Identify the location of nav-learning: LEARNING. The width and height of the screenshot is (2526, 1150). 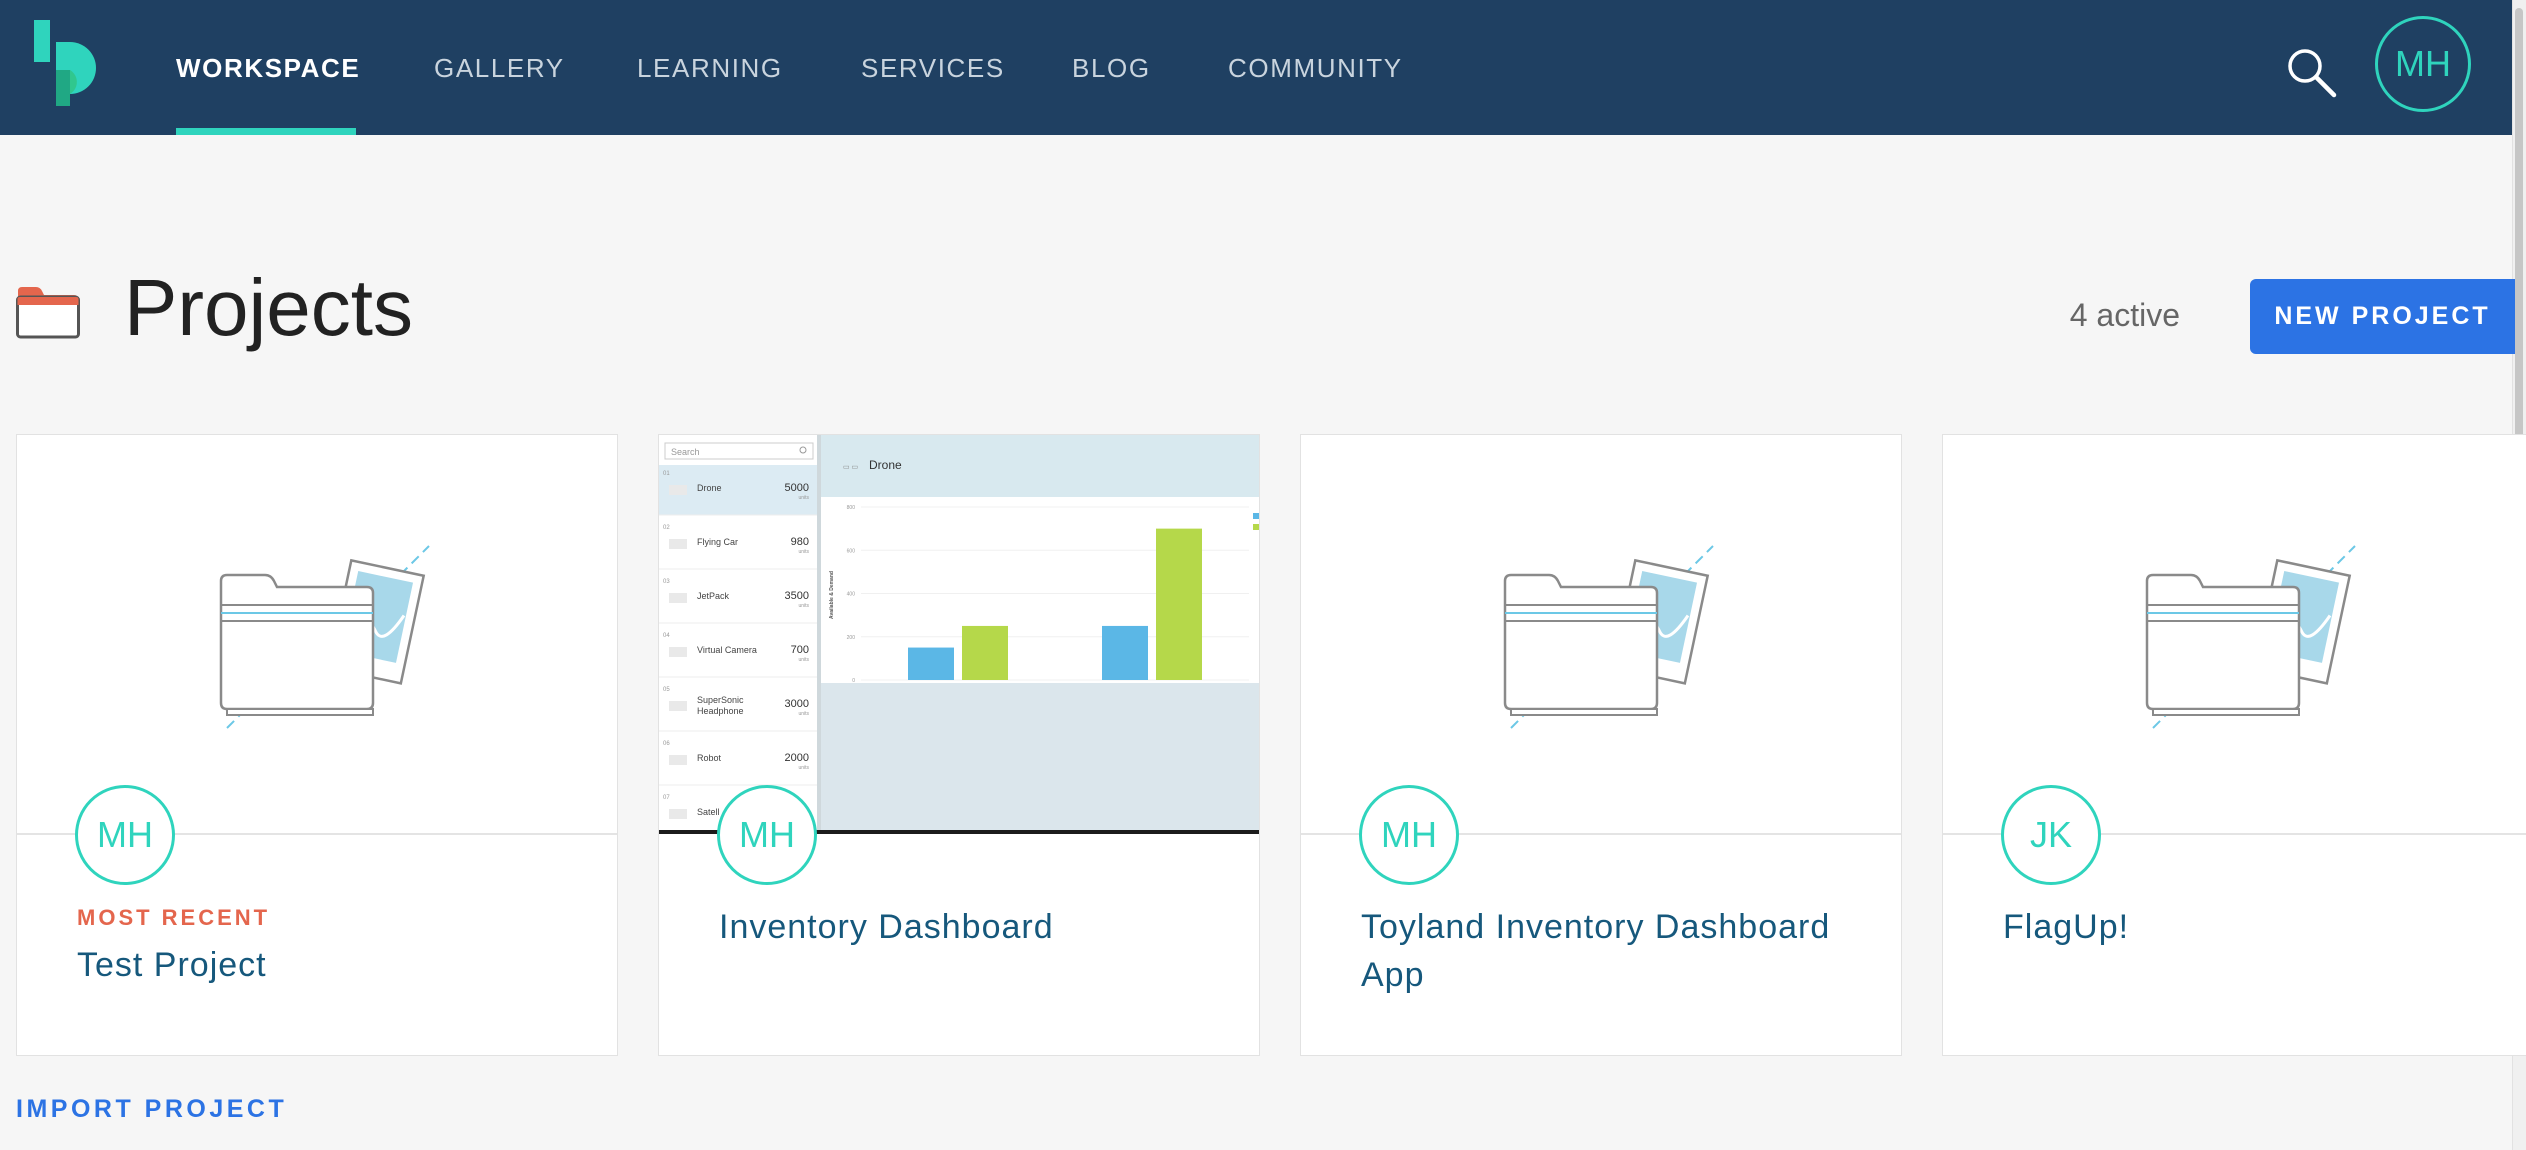
(710, 68).